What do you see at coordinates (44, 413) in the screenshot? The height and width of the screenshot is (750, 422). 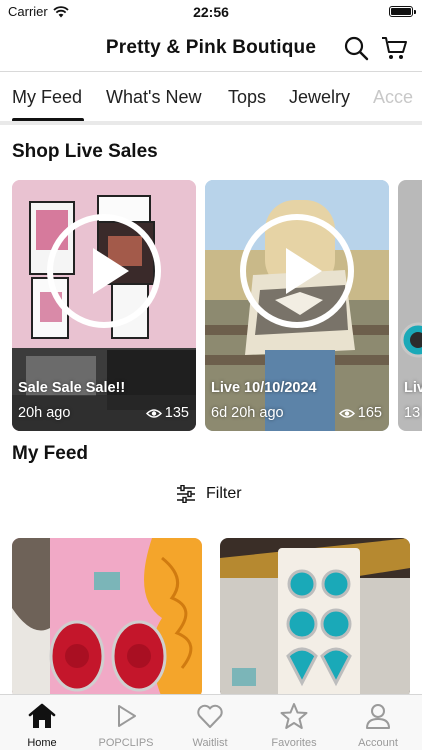 I see `live-sale-time: 20h ago` at bounding box center [44, 413].